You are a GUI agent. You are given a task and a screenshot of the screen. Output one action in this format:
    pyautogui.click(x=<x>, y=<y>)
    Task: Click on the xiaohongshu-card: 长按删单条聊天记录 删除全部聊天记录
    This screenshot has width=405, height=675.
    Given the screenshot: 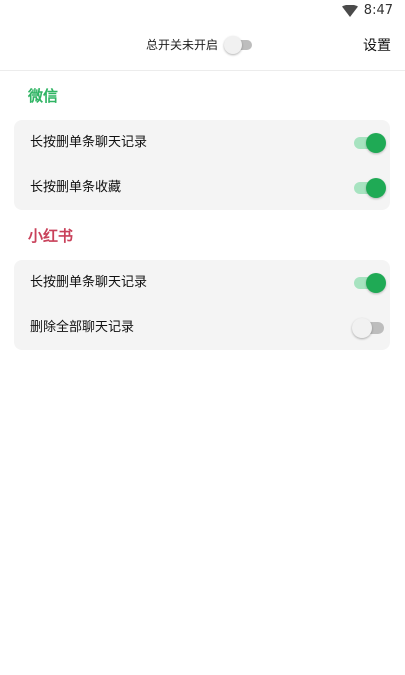 What is the action you would take?
    pyautogui.click(x=202, y=305)
    